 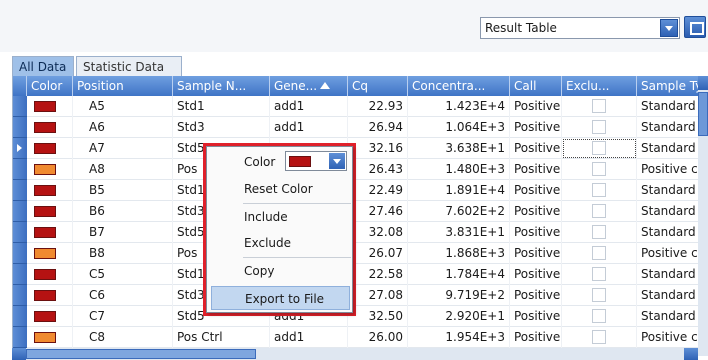 I want to click on cq-cell: 27.46, so click(x=378, y=211).